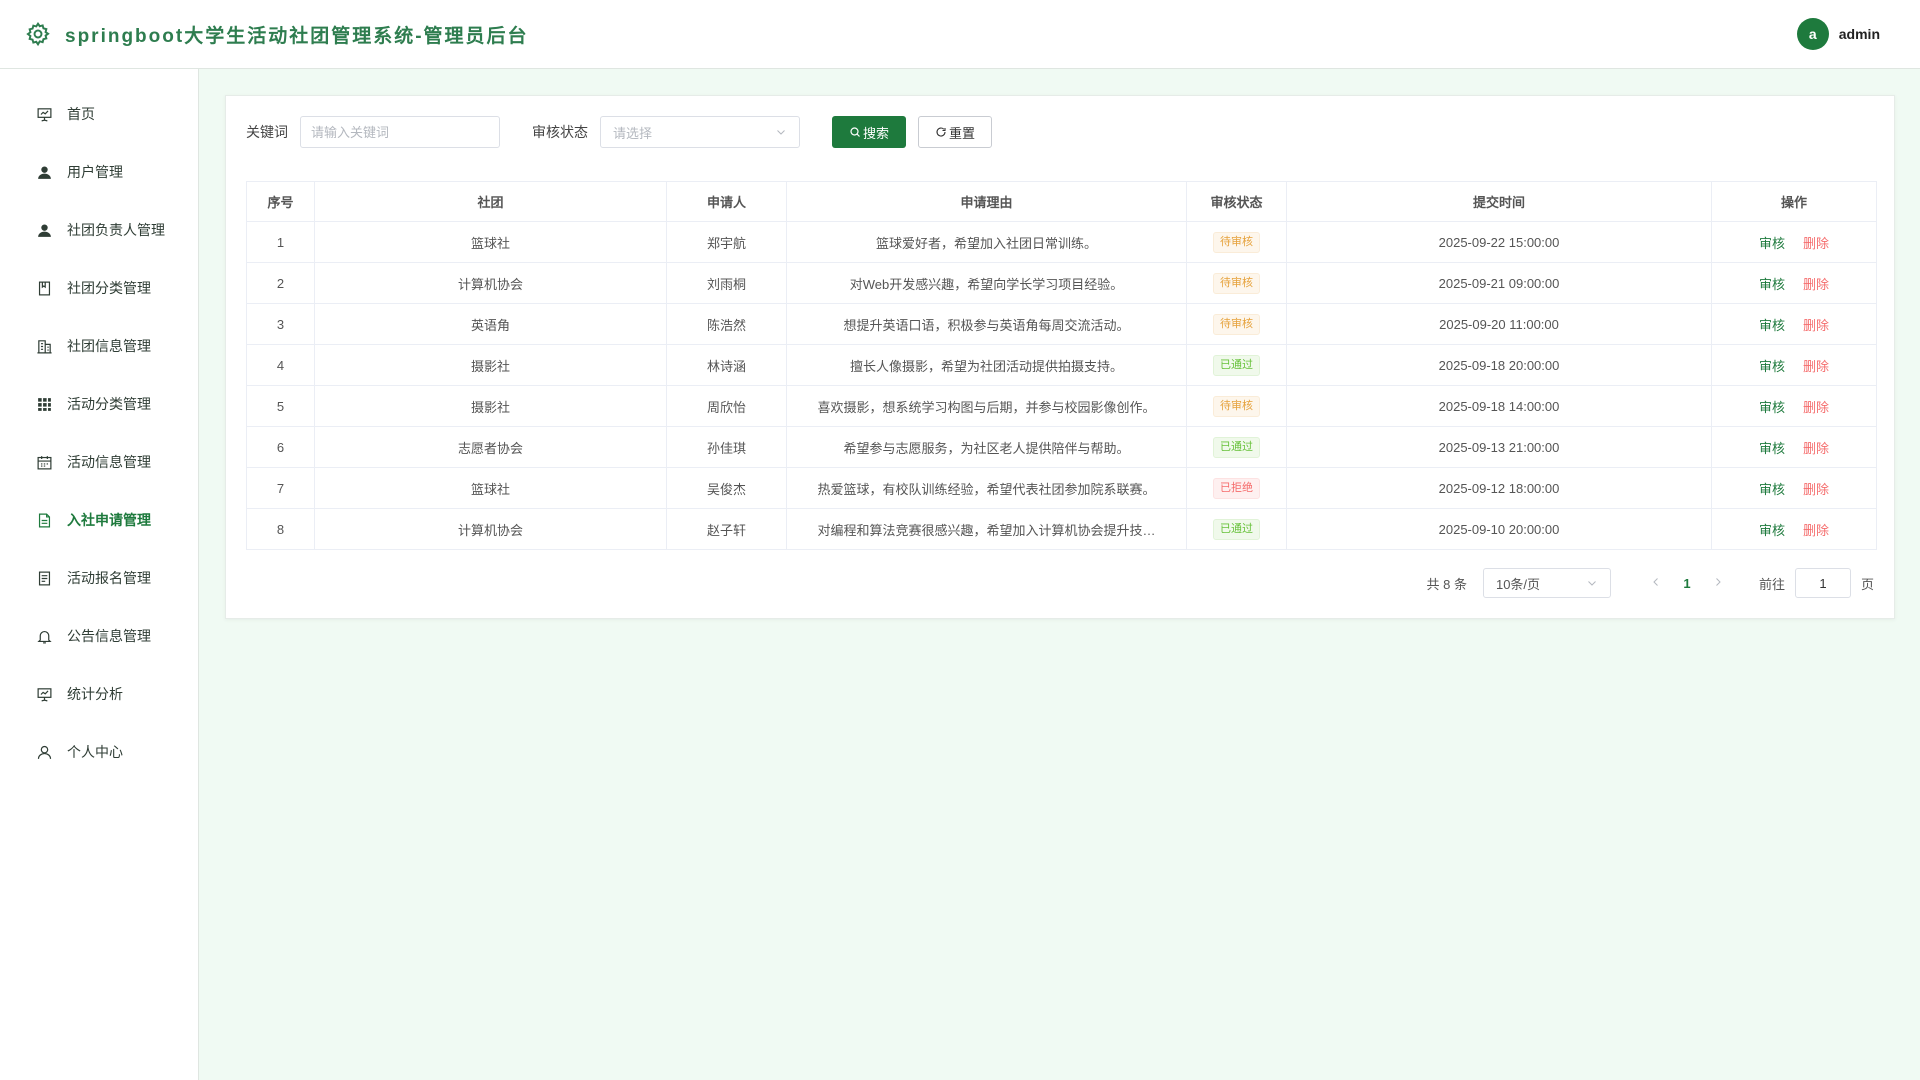 Image resolution: width=1920 pixels, height=1080 pixels. Describe the element at coordinates (99, 462) in the screenshot. I see `sidebar-item-activity-info: 活动信息管理` at that location.